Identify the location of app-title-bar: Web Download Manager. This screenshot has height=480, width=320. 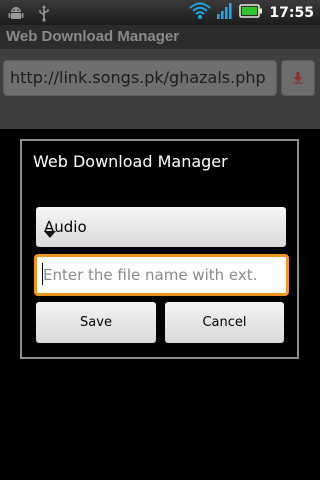
(160, 37).